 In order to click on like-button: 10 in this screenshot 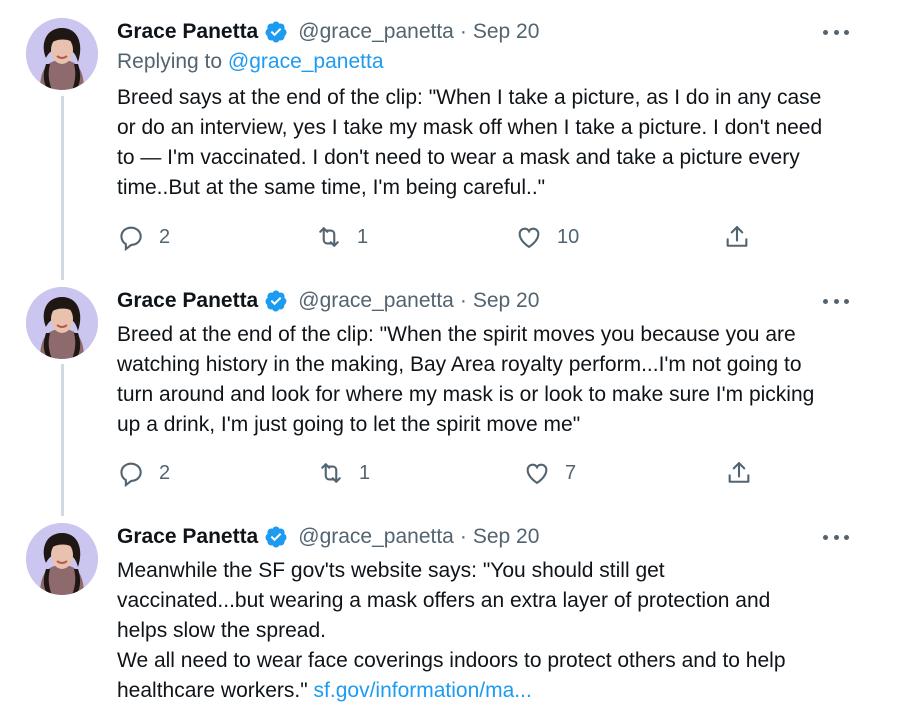, I will do `click(547, 237)`.